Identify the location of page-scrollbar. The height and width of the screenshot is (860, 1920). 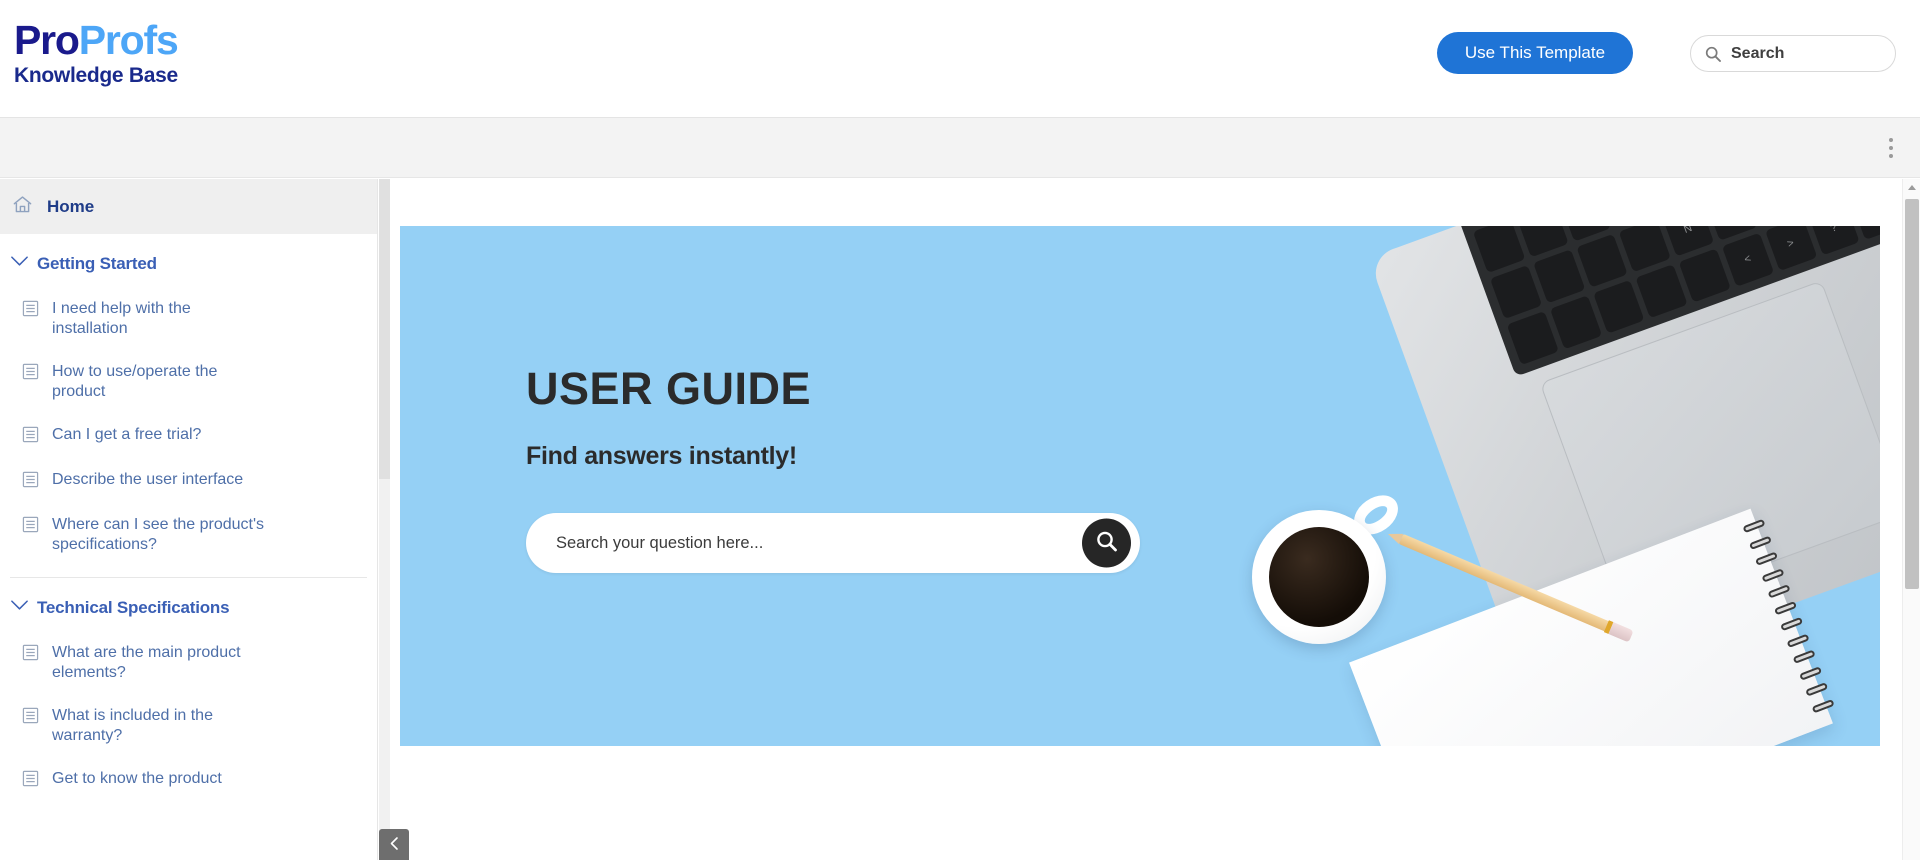
(1911, 519).